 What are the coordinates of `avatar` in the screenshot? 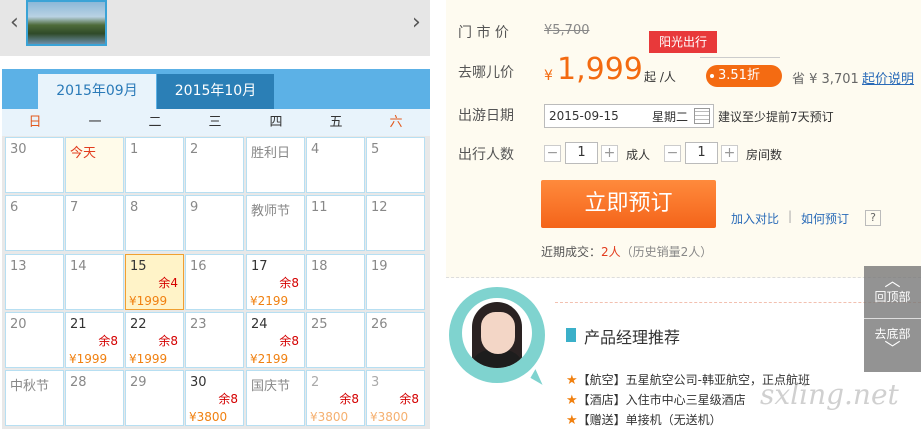 It's located at (497, 333).